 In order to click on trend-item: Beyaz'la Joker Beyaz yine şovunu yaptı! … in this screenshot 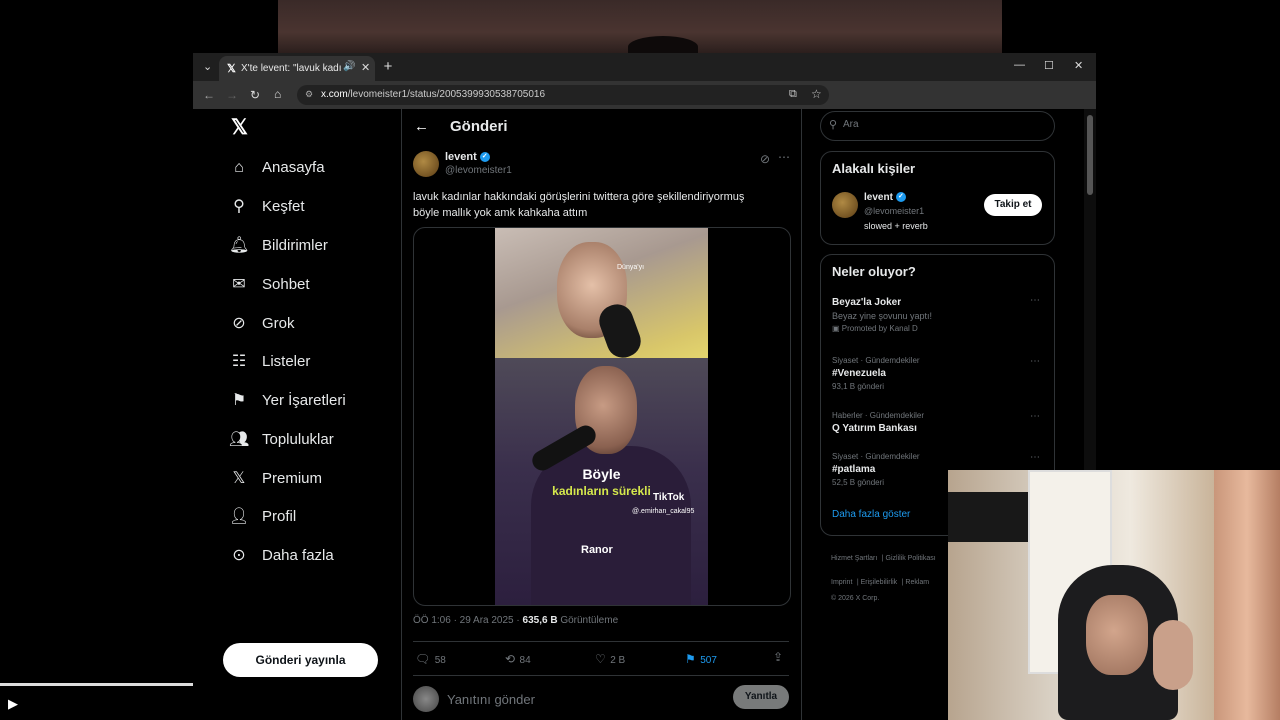, I will do `click(939, 314)`.